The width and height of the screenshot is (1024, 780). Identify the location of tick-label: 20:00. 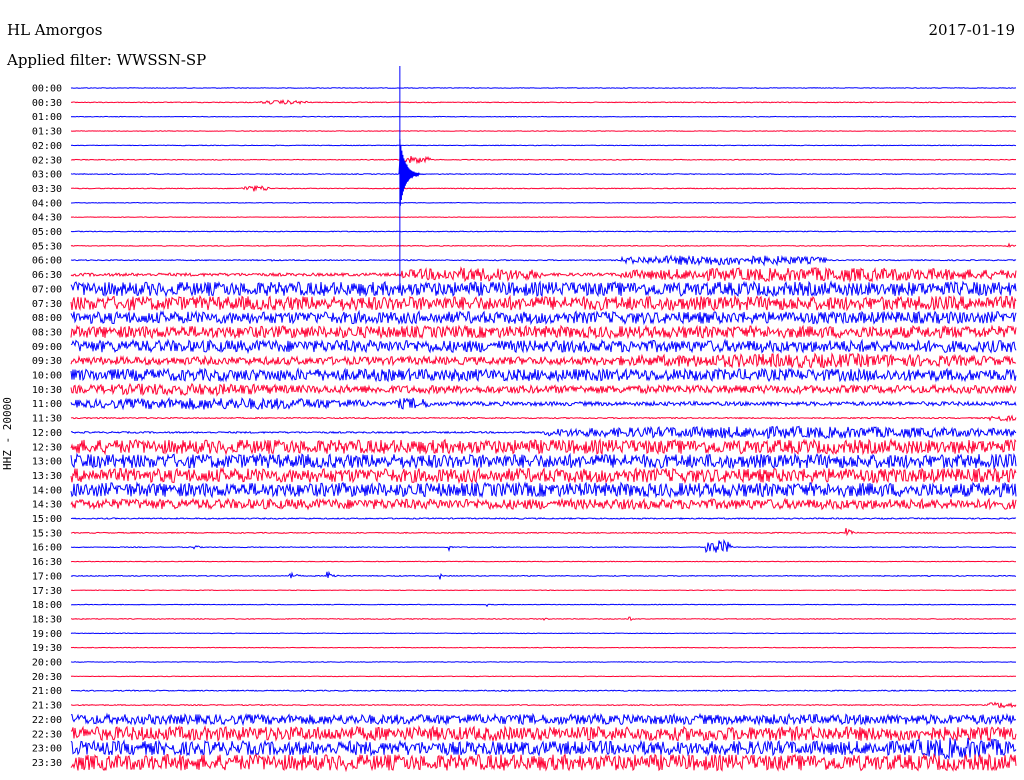
(47, 663).